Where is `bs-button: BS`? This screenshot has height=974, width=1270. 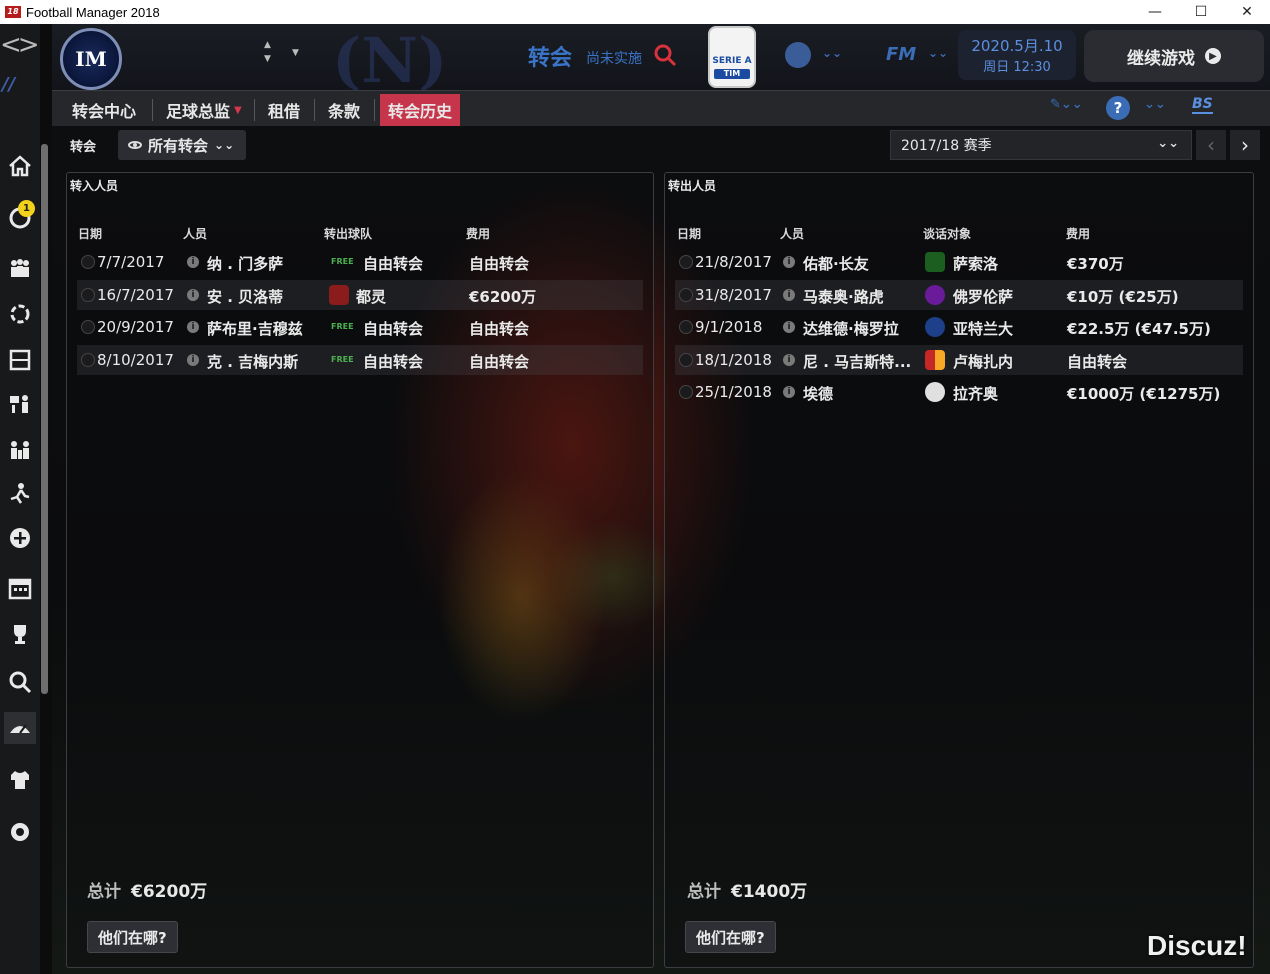 bs-button: BS is located at coordinates (1202, 105).